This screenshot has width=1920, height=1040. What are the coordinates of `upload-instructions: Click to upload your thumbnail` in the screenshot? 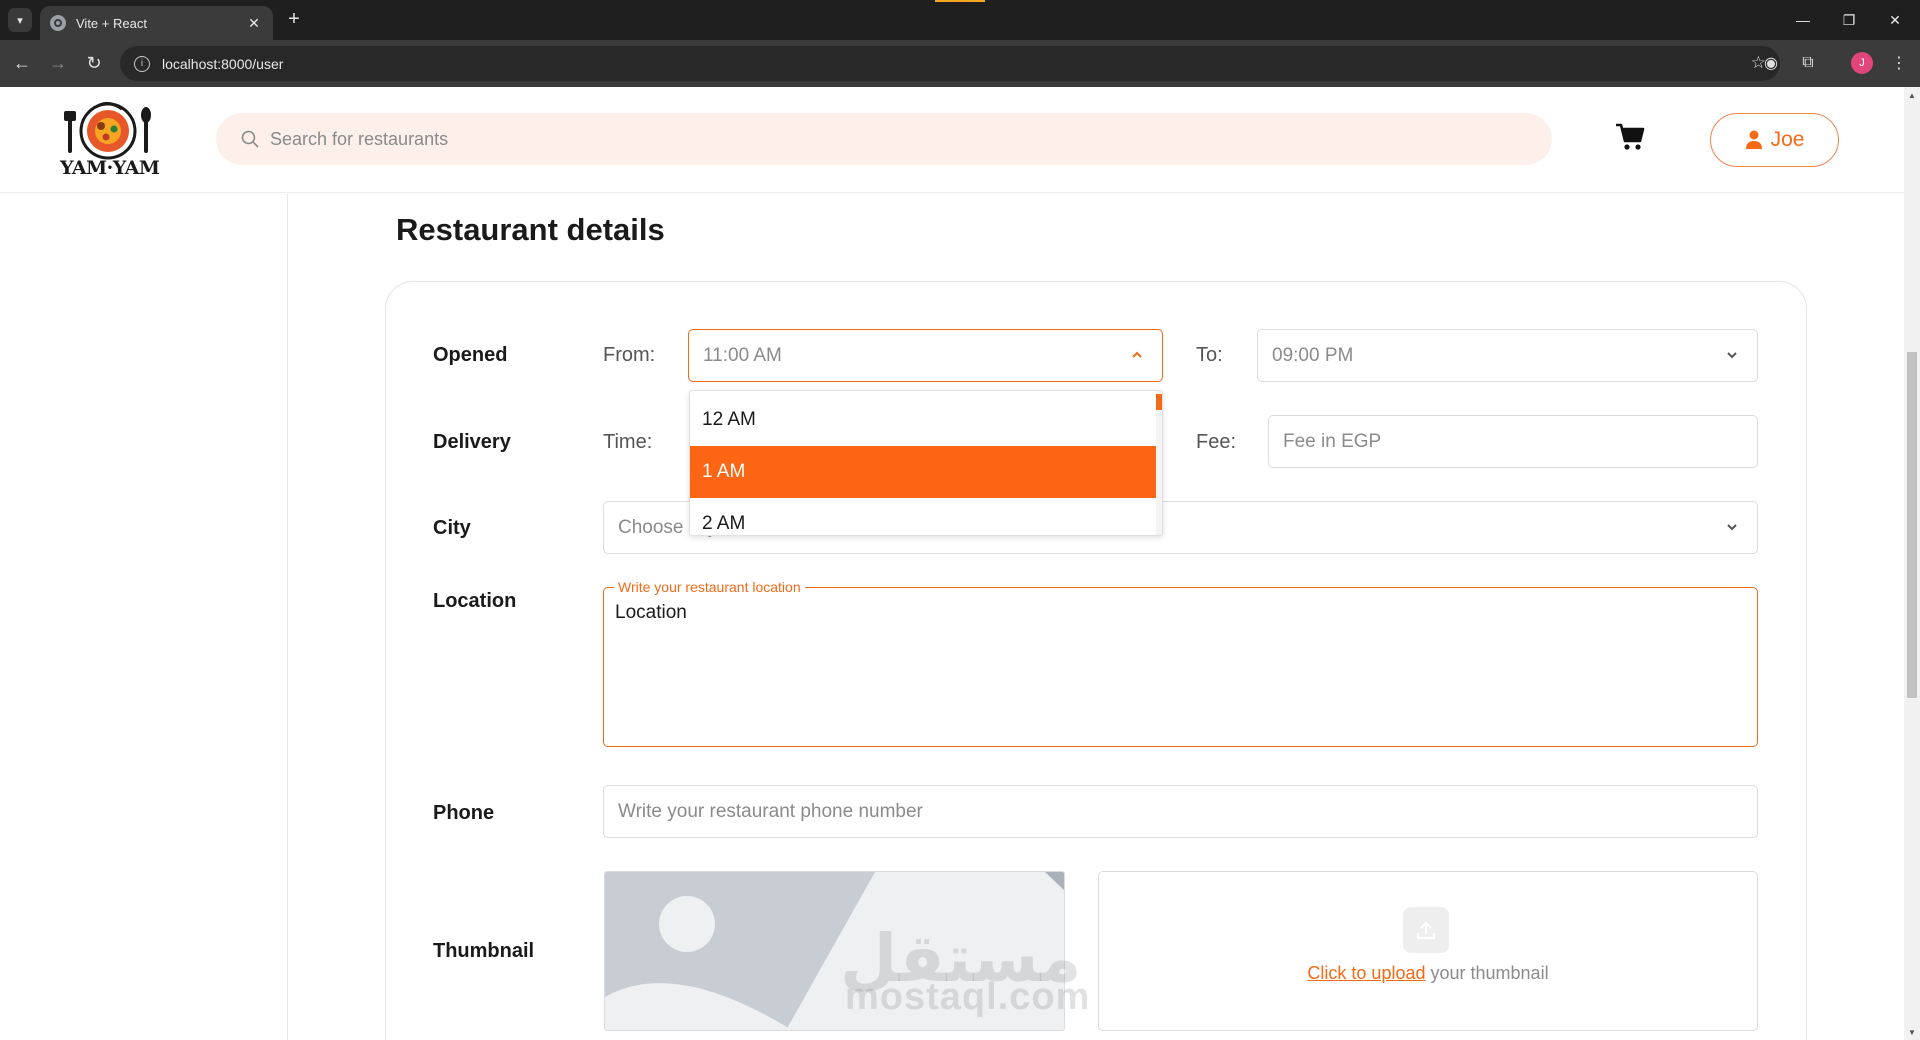 It's located at (1428, 973).